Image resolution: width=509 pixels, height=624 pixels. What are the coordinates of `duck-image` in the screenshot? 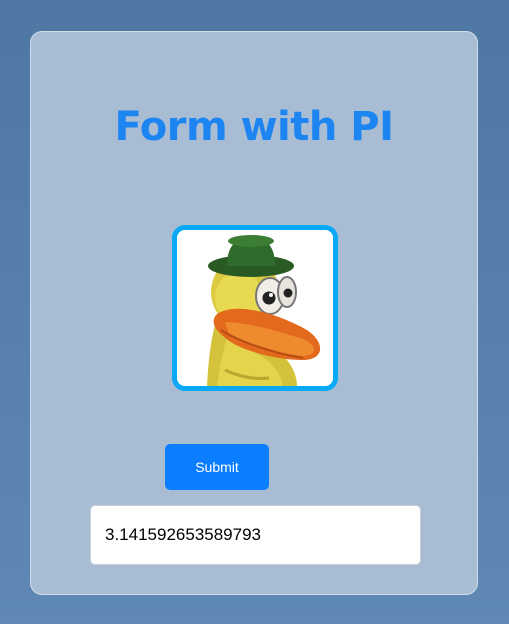 It's located at (255, 308).